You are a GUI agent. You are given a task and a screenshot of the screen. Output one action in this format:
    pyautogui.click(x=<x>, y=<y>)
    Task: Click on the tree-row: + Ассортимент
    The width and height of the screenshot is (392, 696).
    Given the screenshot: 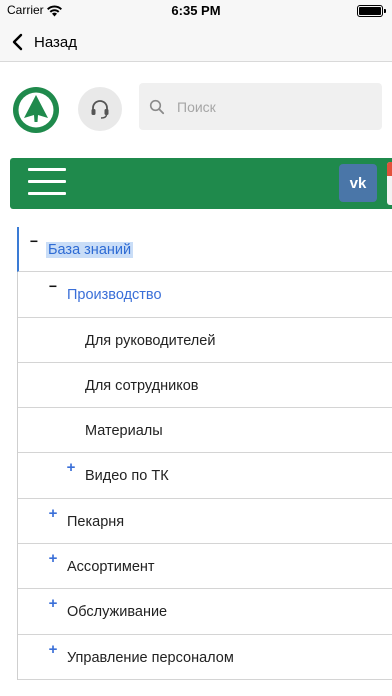 What is the action you would take?
    pyautogui.click(x=205, y=567)
    